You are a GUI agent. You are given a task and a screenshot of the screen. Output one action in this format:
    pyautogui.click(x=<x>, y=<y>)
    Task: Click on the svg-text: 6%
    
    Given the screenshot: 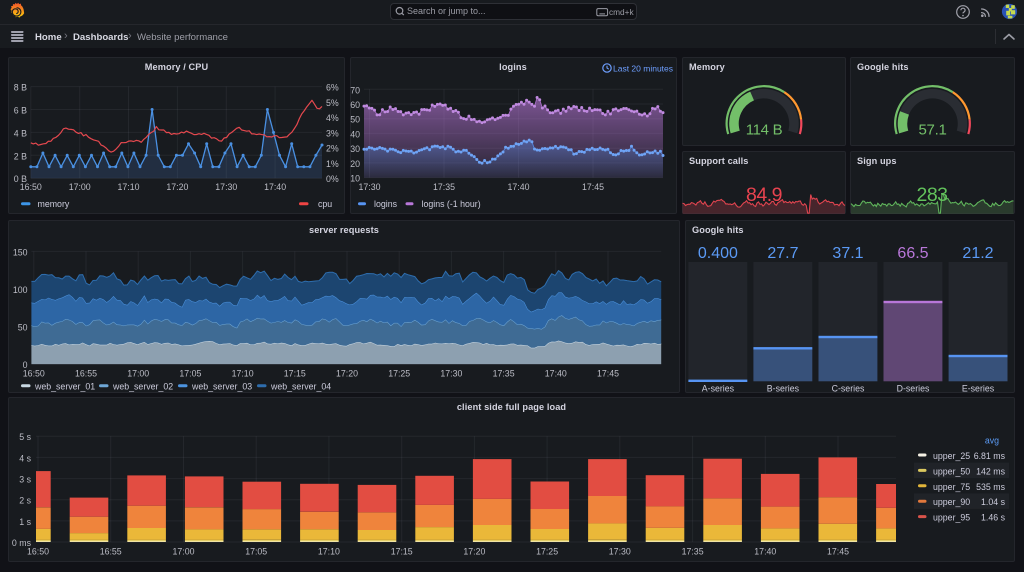 What is the action you would take?
    pyautogui.click(x=332, y=88)
    